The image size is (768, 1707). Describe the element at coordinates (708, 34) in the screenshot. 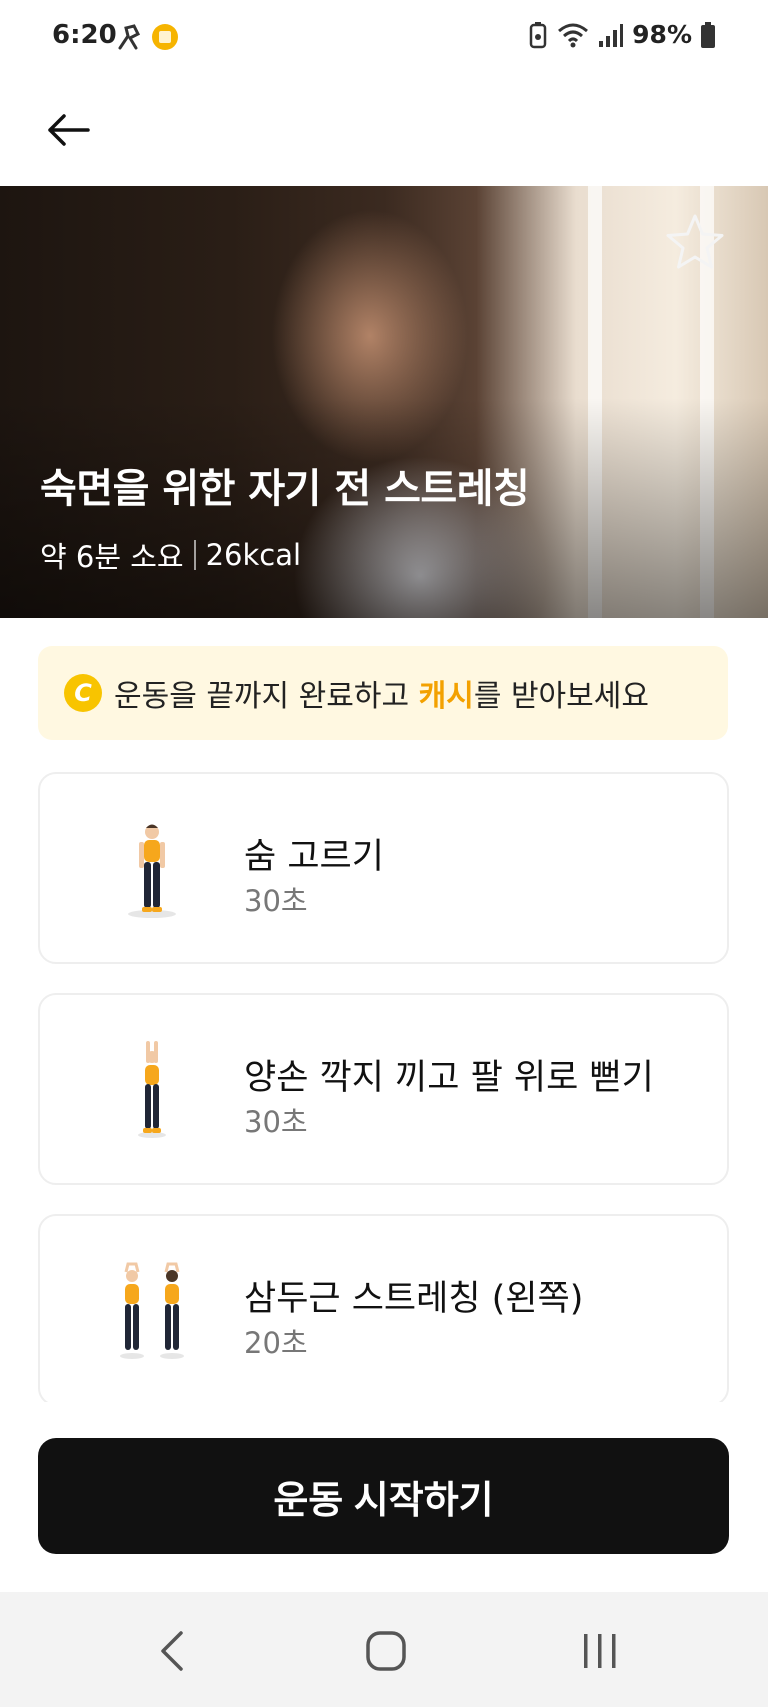

I see `battery-icon` at that location.